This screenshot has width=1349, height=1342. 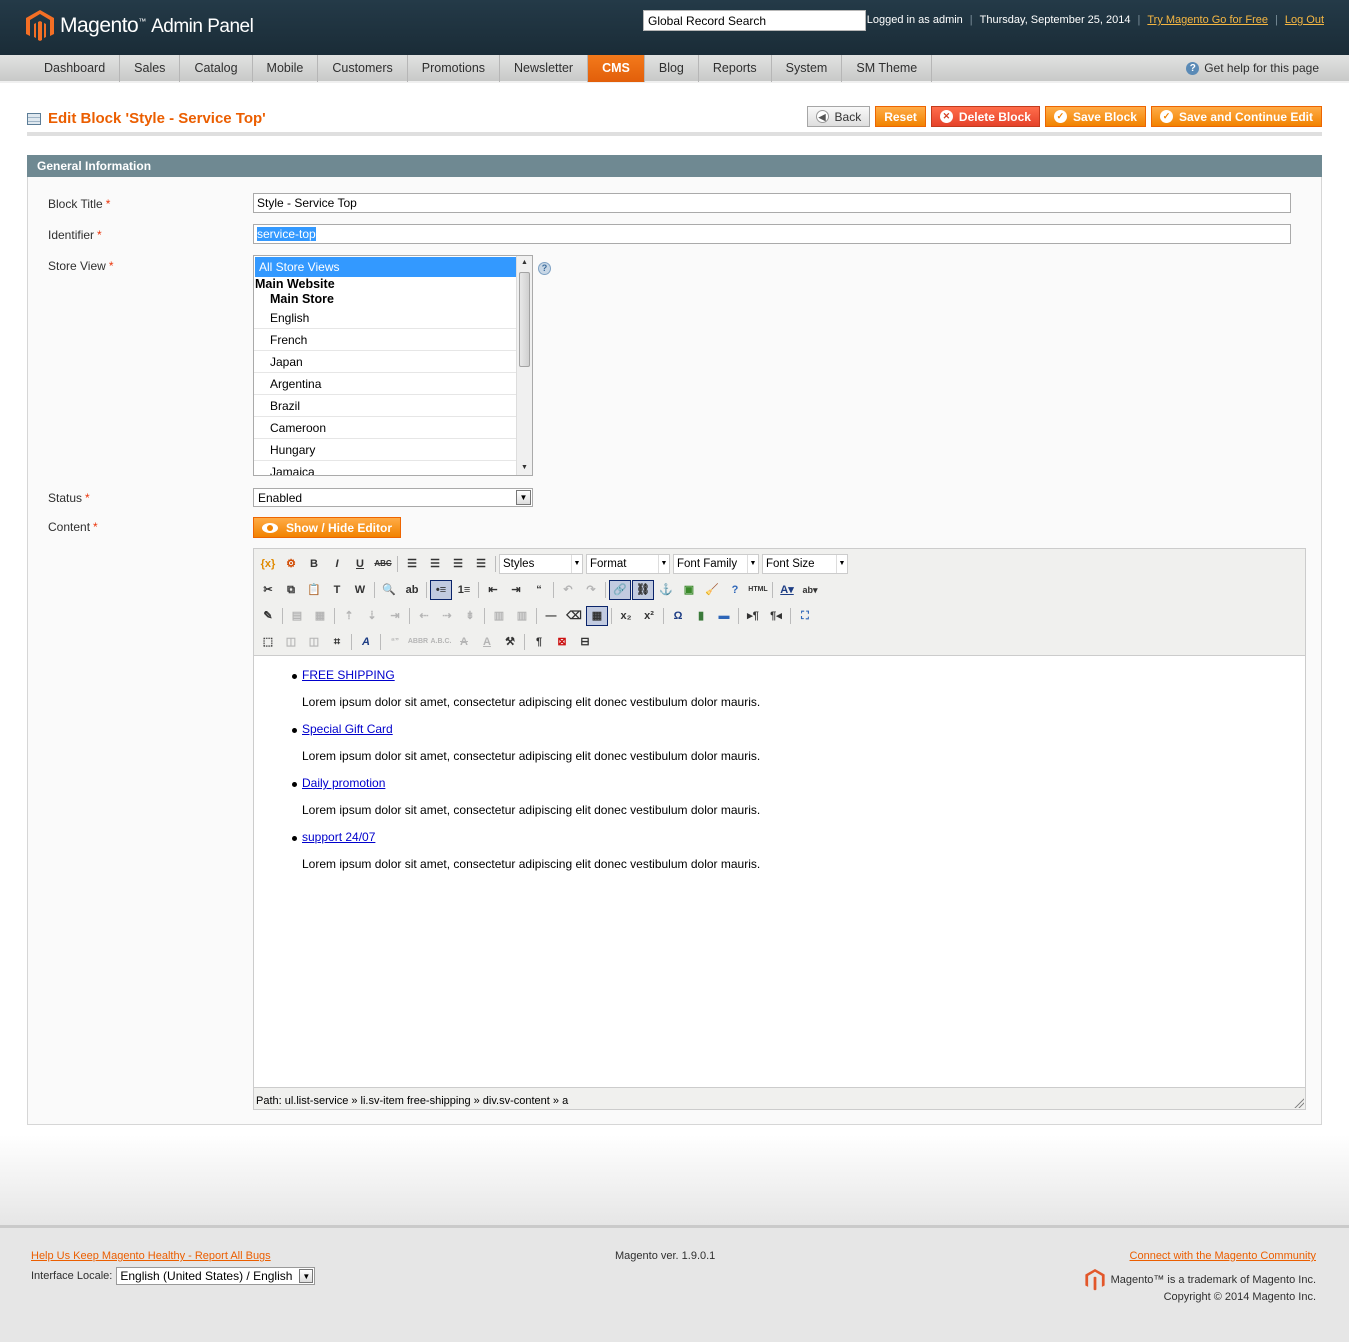 What do you see at coordinates (363, 68) in the screenshot?
I see `nav-customers: Customers` at bounding box center [363, 68].